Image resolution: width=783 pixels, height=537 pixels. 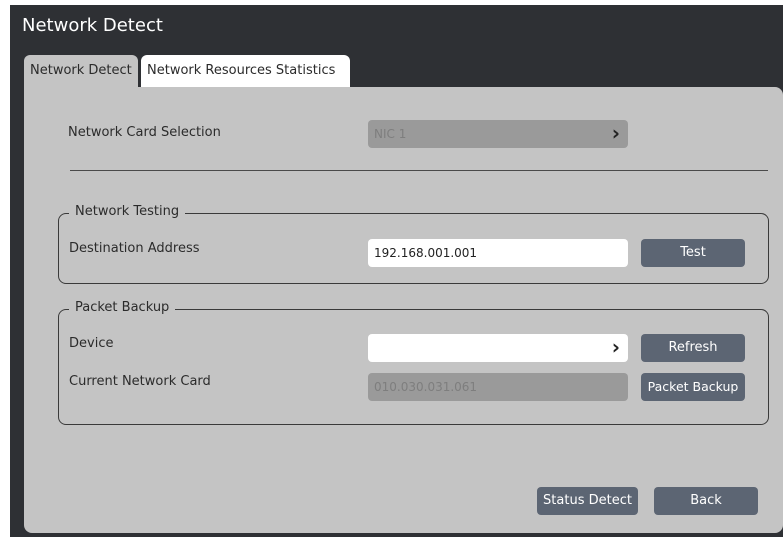 I want to click on packet-backup-button: Packet Backup, so click(x=693, y=387).